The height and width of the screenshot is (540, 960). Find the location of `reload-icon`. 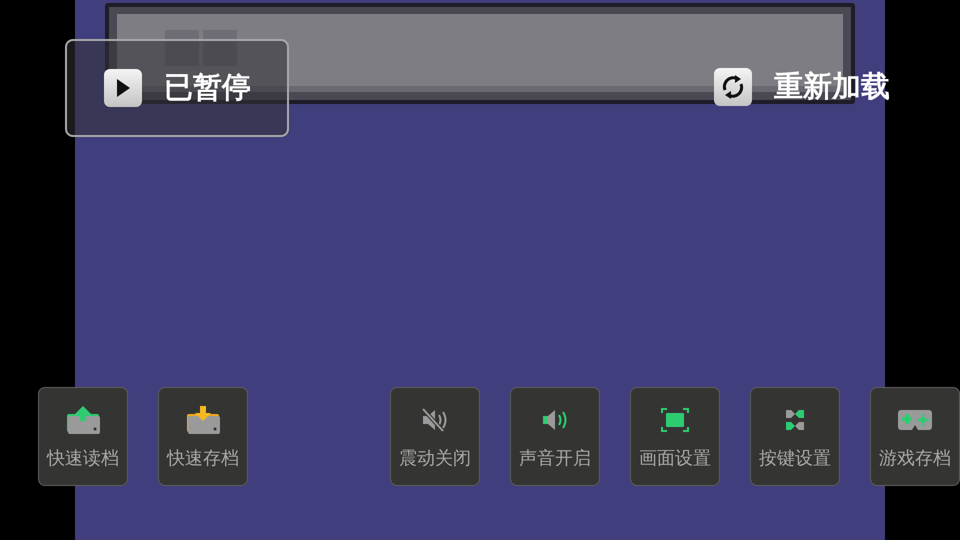

reload-icon is located at coordinates (733, 87).